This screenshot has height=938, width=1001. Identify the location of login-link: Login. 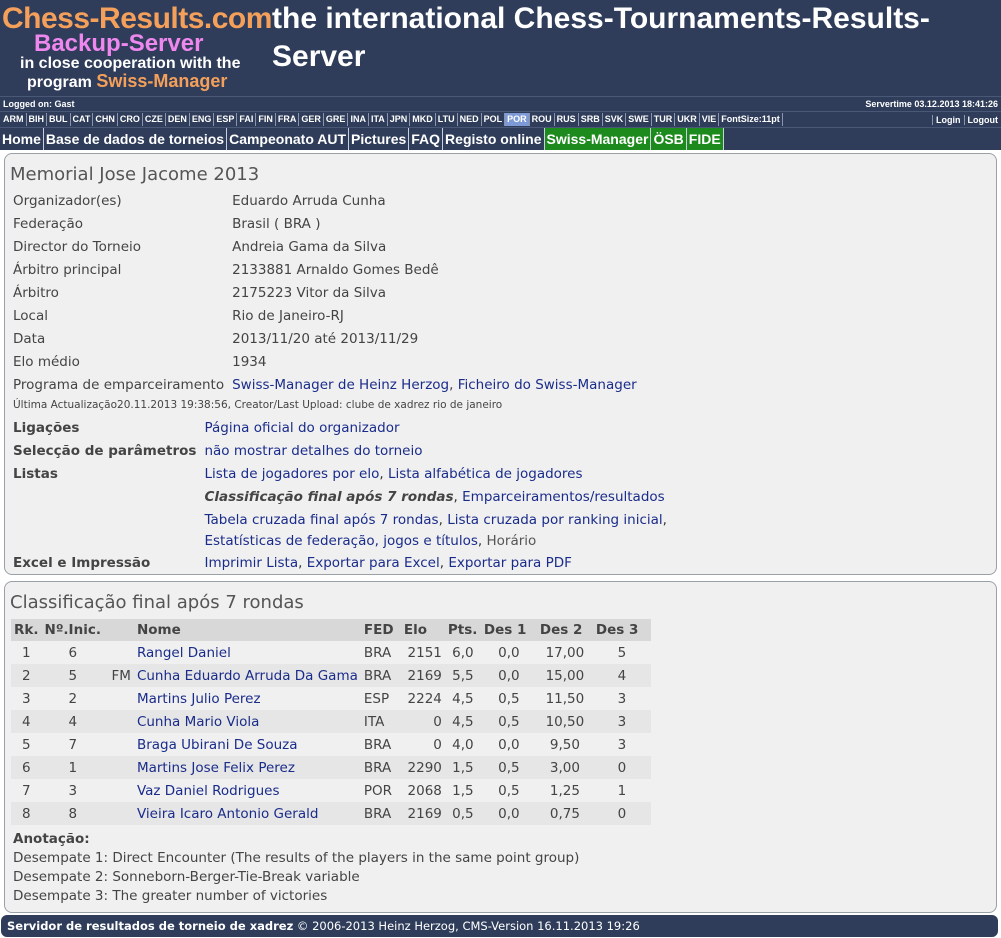
(948, 119).